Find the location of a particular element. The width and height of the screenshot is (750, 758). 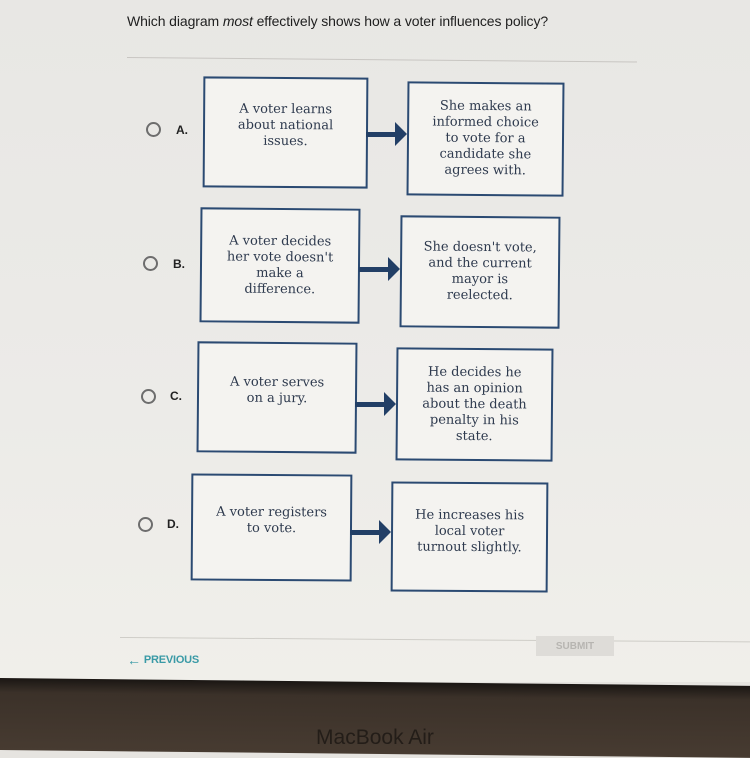

device-label: MacBook Air is located at coordinates (375, 737).